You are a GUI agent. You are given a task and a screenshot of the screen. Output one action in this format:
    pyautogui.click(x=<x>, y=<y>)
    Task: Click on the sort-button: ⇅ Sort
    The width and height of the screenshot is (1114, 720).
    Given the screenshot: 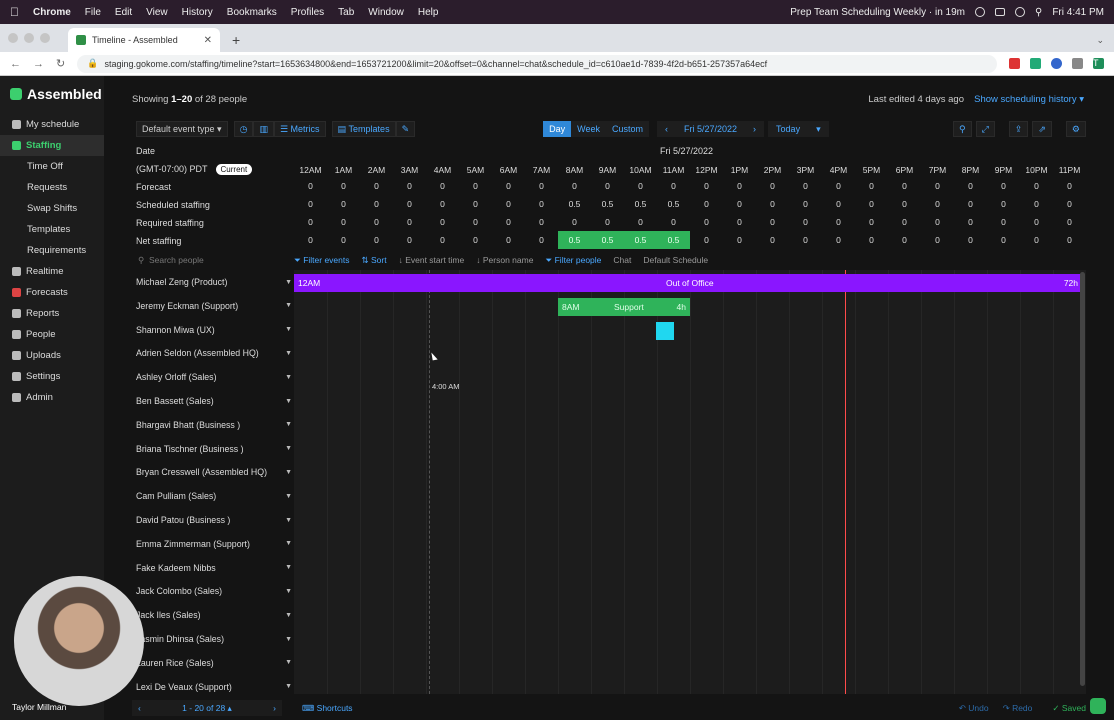 What is the action you would take?
    pyautogui.click(x=373, y=260)
    